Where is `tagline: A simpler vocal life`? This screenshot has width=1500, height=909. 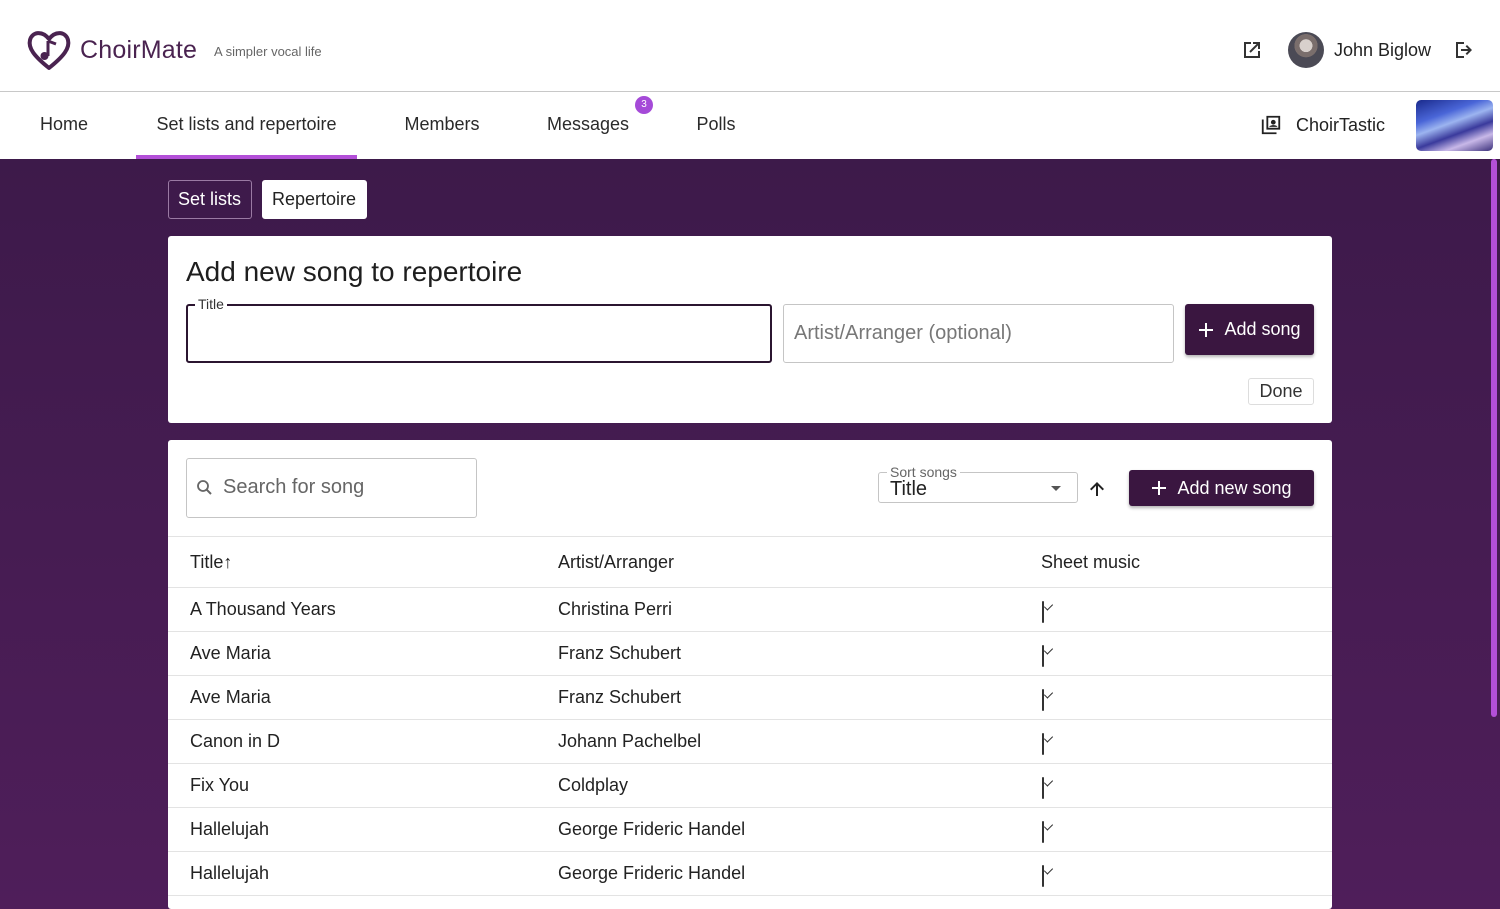 tagline: A simpler vocal life is located at coordinates (268, 51).